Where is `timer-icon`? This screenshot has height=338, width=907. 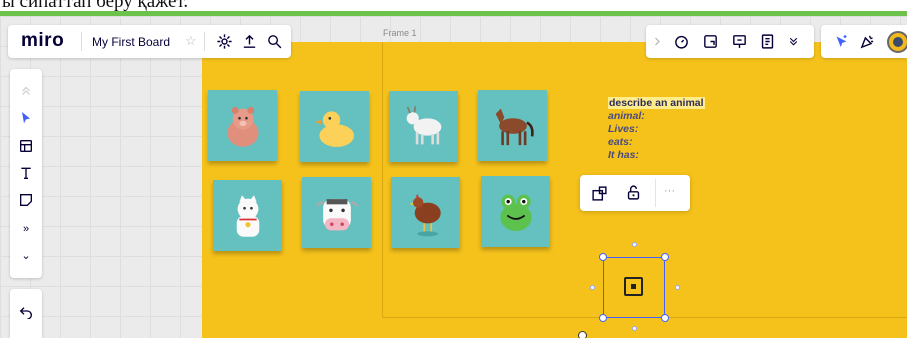
timer-icon is located at coordinates (681, 41).